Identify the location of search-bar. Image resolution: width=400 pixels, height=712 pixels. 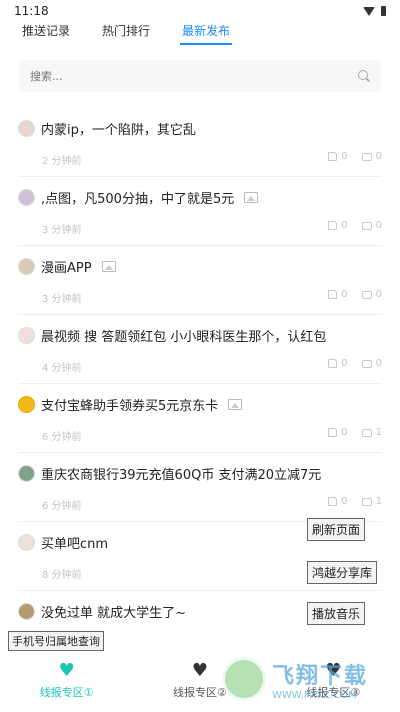
(200, 76).